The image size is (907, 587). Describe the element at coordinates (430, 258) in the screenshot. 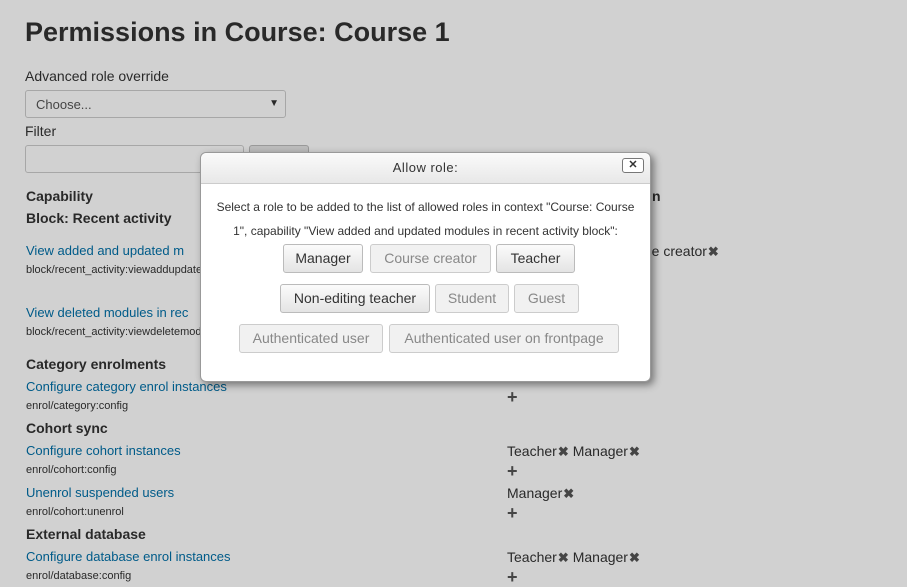

I see `role-course-creator-button: Course creator` at that location.